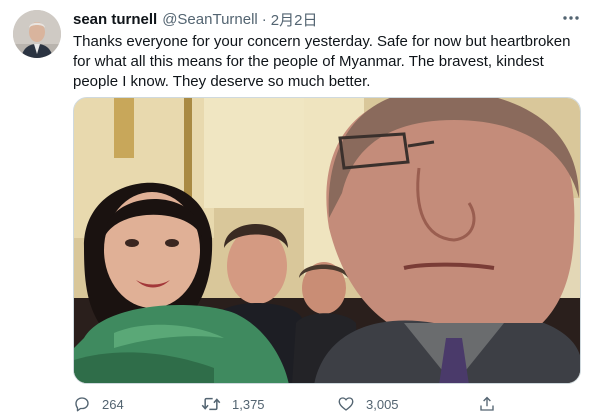 The image size is (597, 420). I want to click on more-horizontal-icon, so click(571, 18).